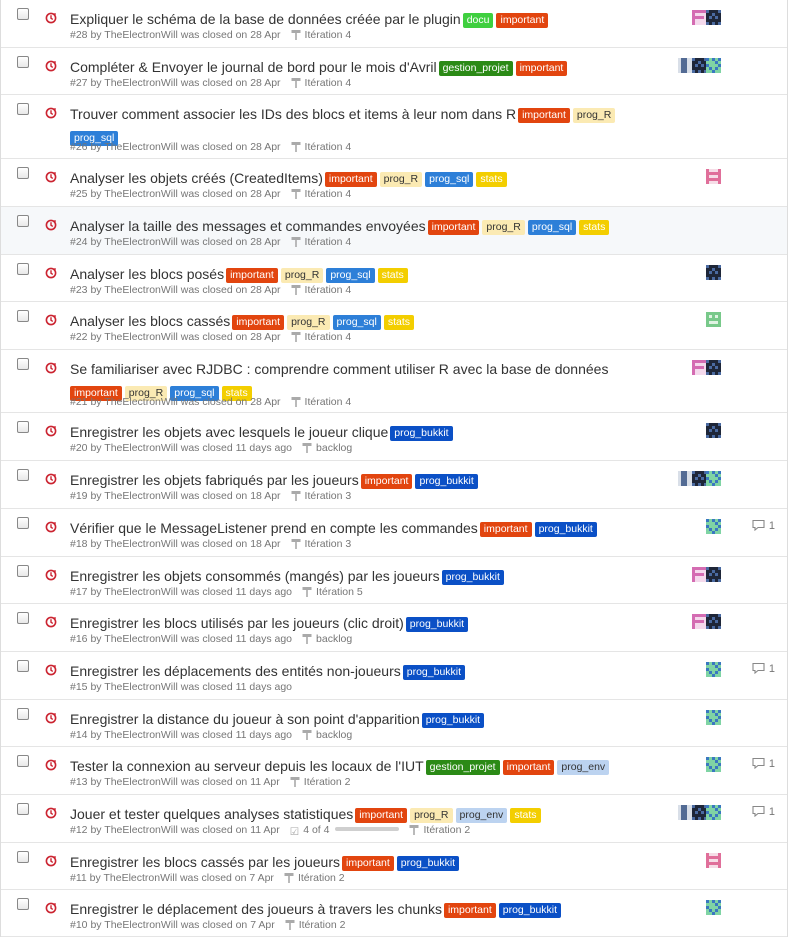 This screenshot has width=791, height=937. What do you see at coordinates (196, 178) in the screenshot?
I see `issue-title-link: Analyser les objets créés (CreatedItems)` at bounding box center [196, 178].